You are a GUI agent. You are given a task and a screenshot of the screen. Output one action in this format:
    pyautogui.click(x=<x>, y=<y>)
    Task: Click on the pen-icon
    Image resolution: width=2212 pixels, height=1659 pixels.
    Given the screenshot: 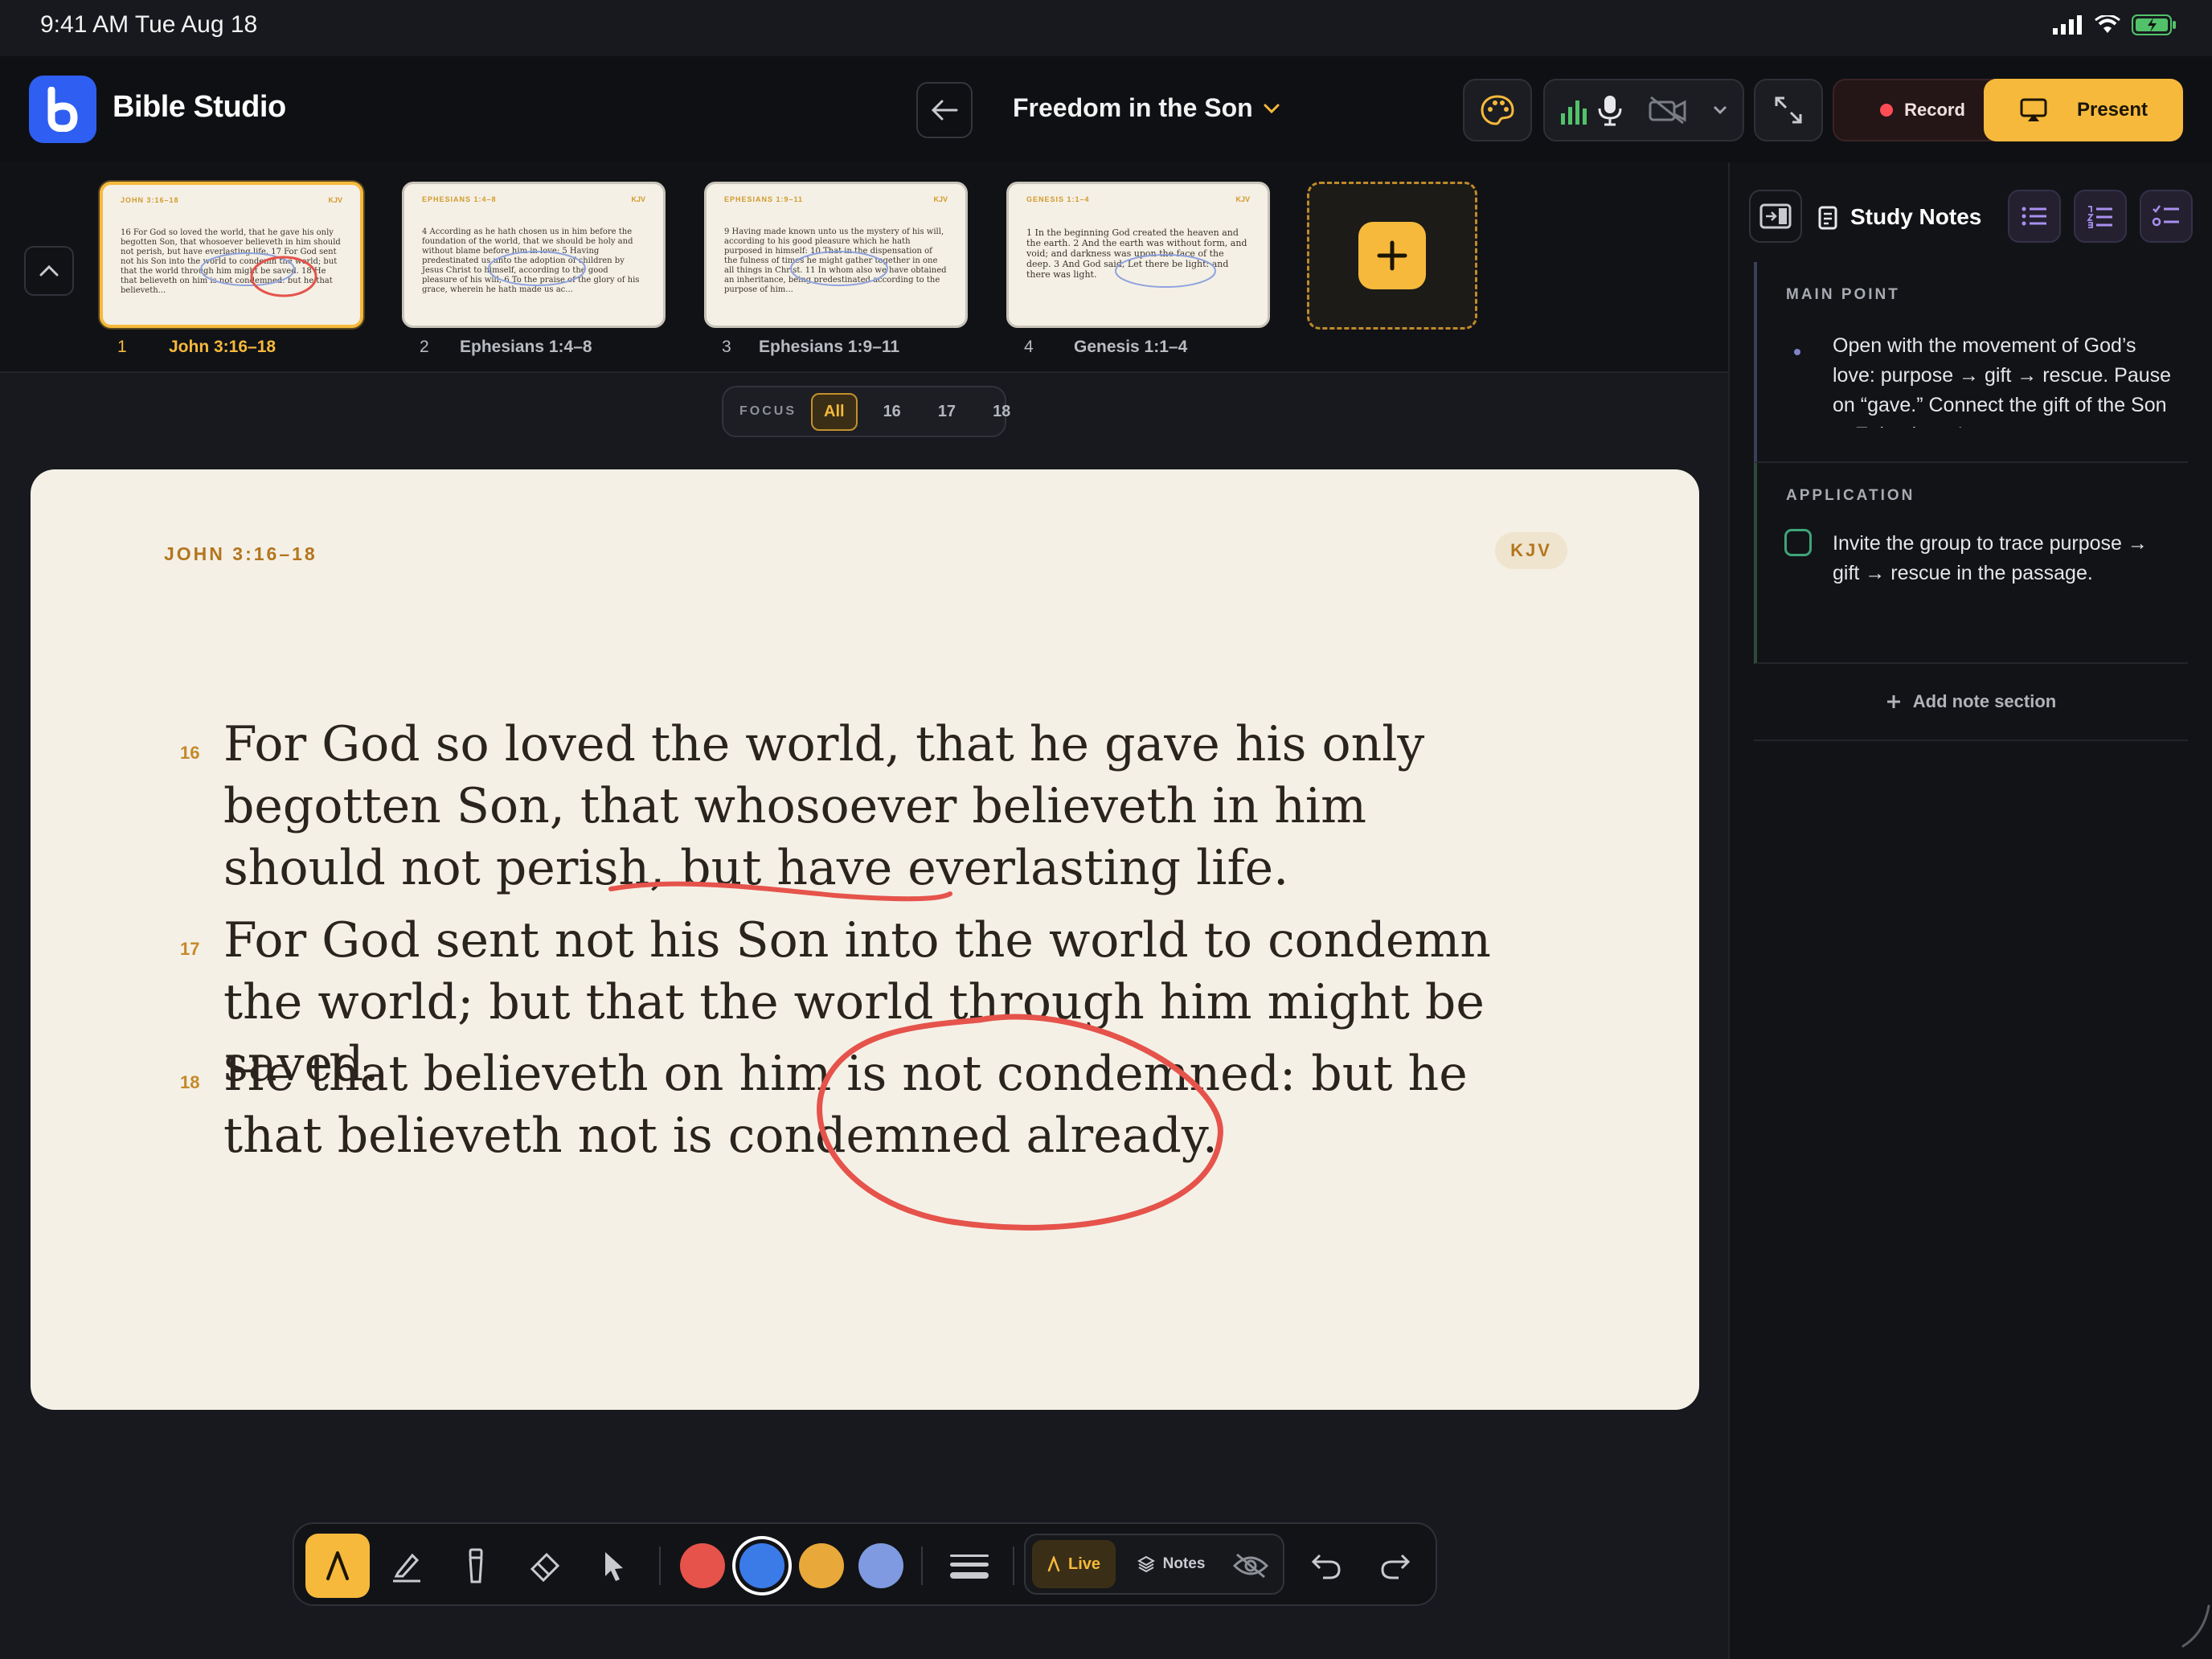 What is the action you would take?
    pyautogui.click(x=337, y=1565)
    